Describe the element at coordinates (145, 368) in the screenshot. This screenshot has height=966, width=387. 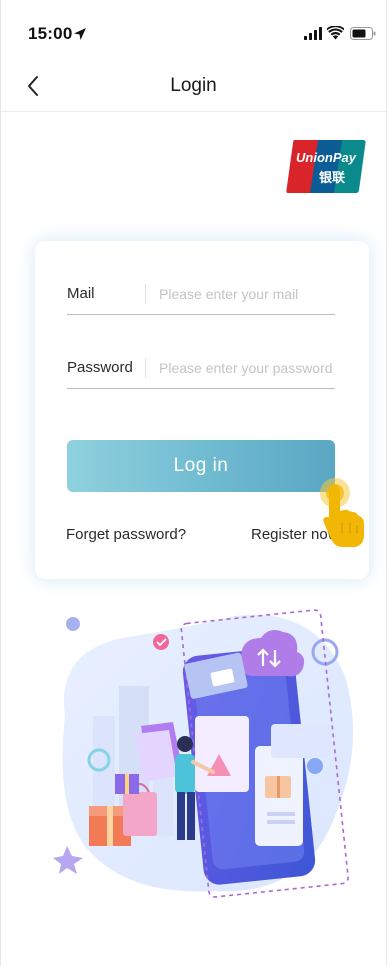
I see `password-field-divider` at that location.